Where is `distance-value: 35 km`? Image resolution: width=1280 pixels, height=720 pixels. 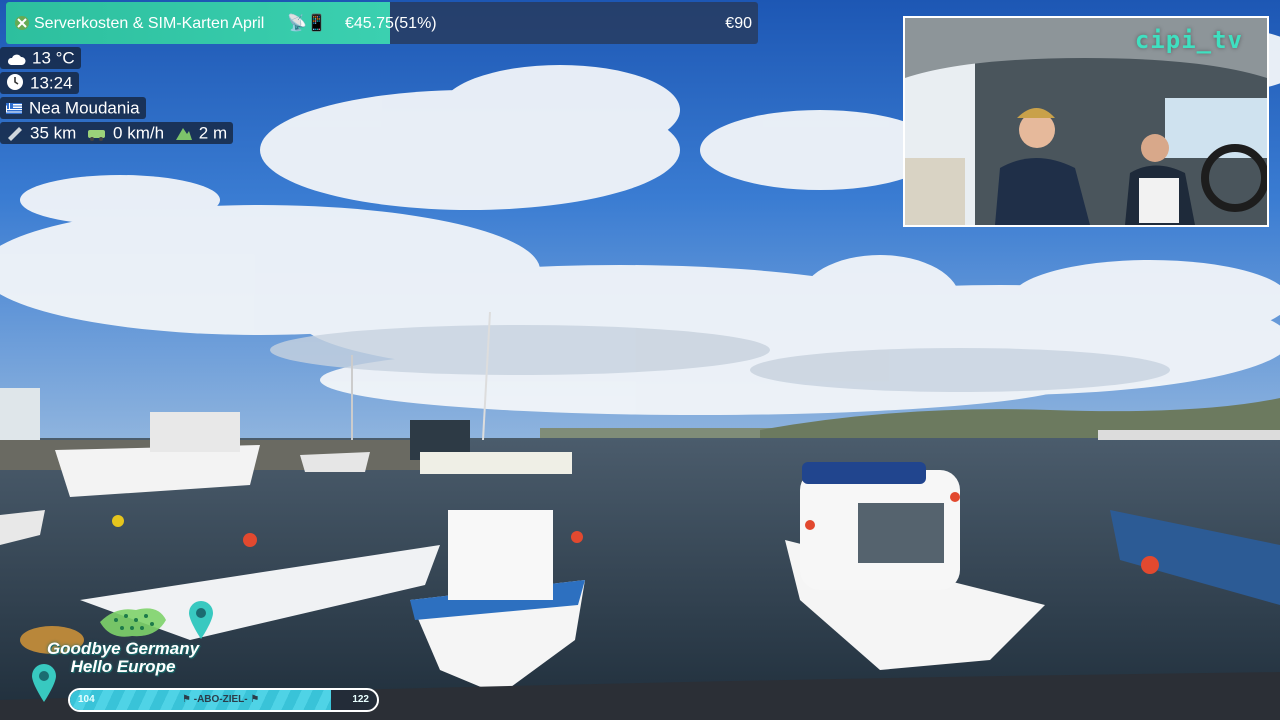
distance-value: 35 km is located at coordinates (53, 133).